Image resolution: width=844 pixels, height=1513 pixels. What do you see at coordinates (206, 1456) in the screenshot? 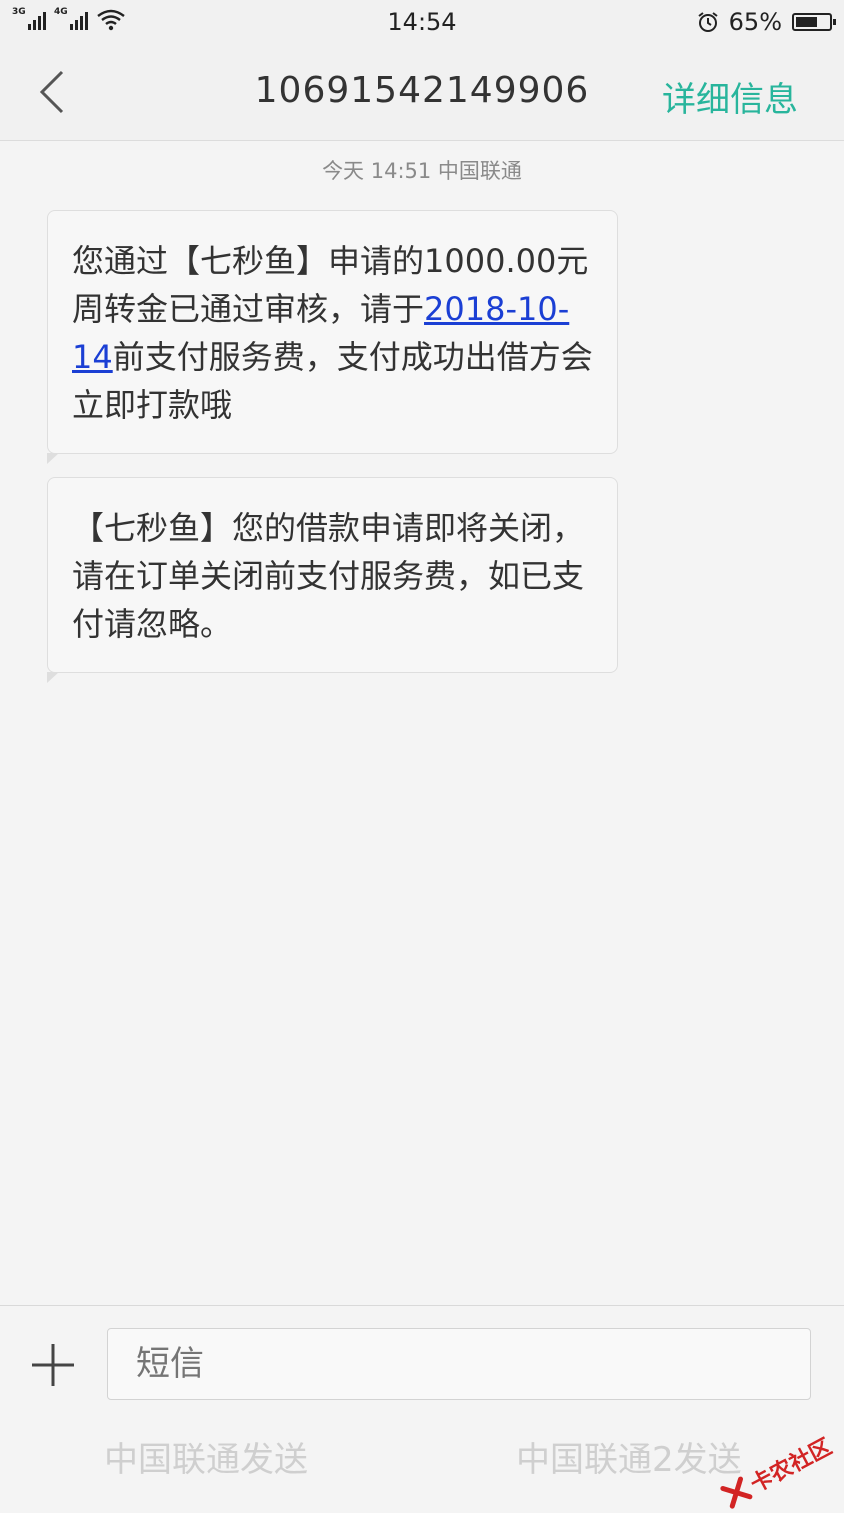
I see `send-sim1-button: 中国联通发送` at bounding box center [206, 1456].